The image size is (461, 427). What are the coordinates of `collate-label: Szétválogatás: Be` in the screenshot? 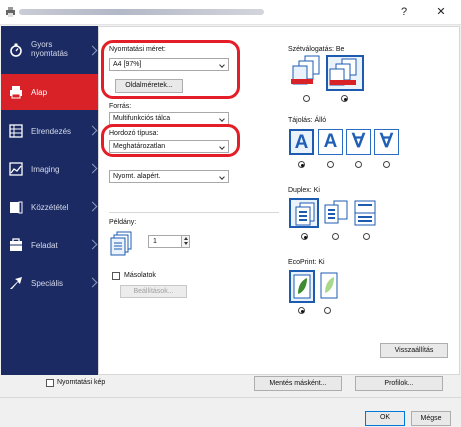 It's located at (316, 49).